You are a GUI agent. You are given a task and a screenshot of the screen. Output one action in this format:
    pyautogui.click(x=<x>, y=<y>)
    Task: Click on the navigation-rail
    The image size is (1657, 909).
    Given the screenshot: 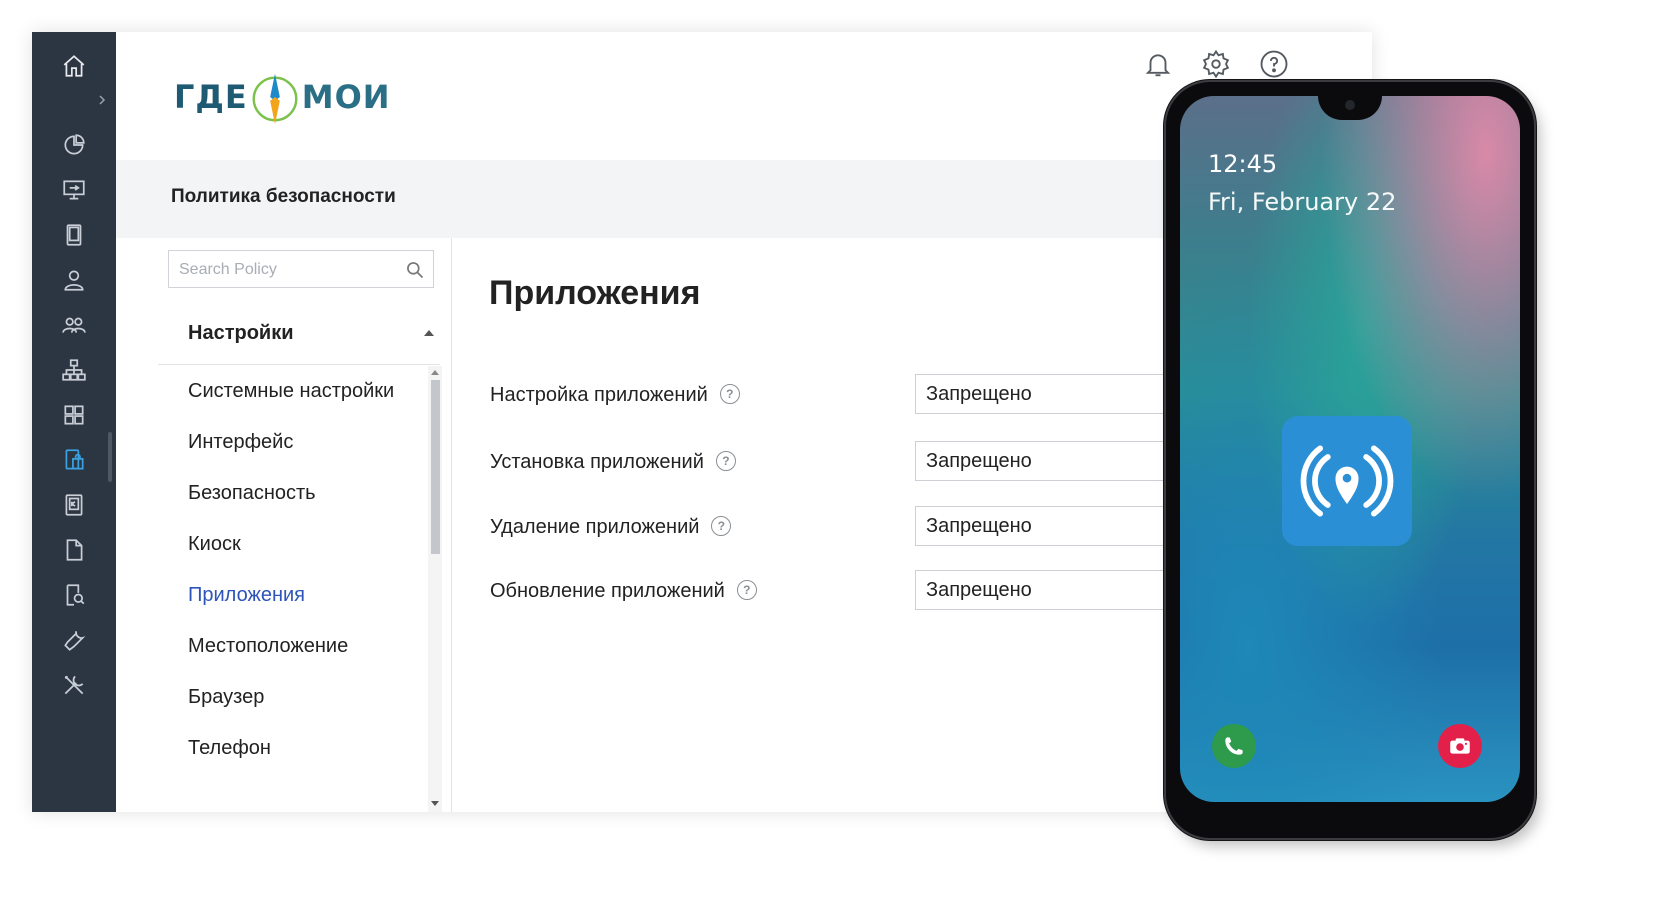 What is the action you would take?
    pyautogui.click(x=74, y=422)
    